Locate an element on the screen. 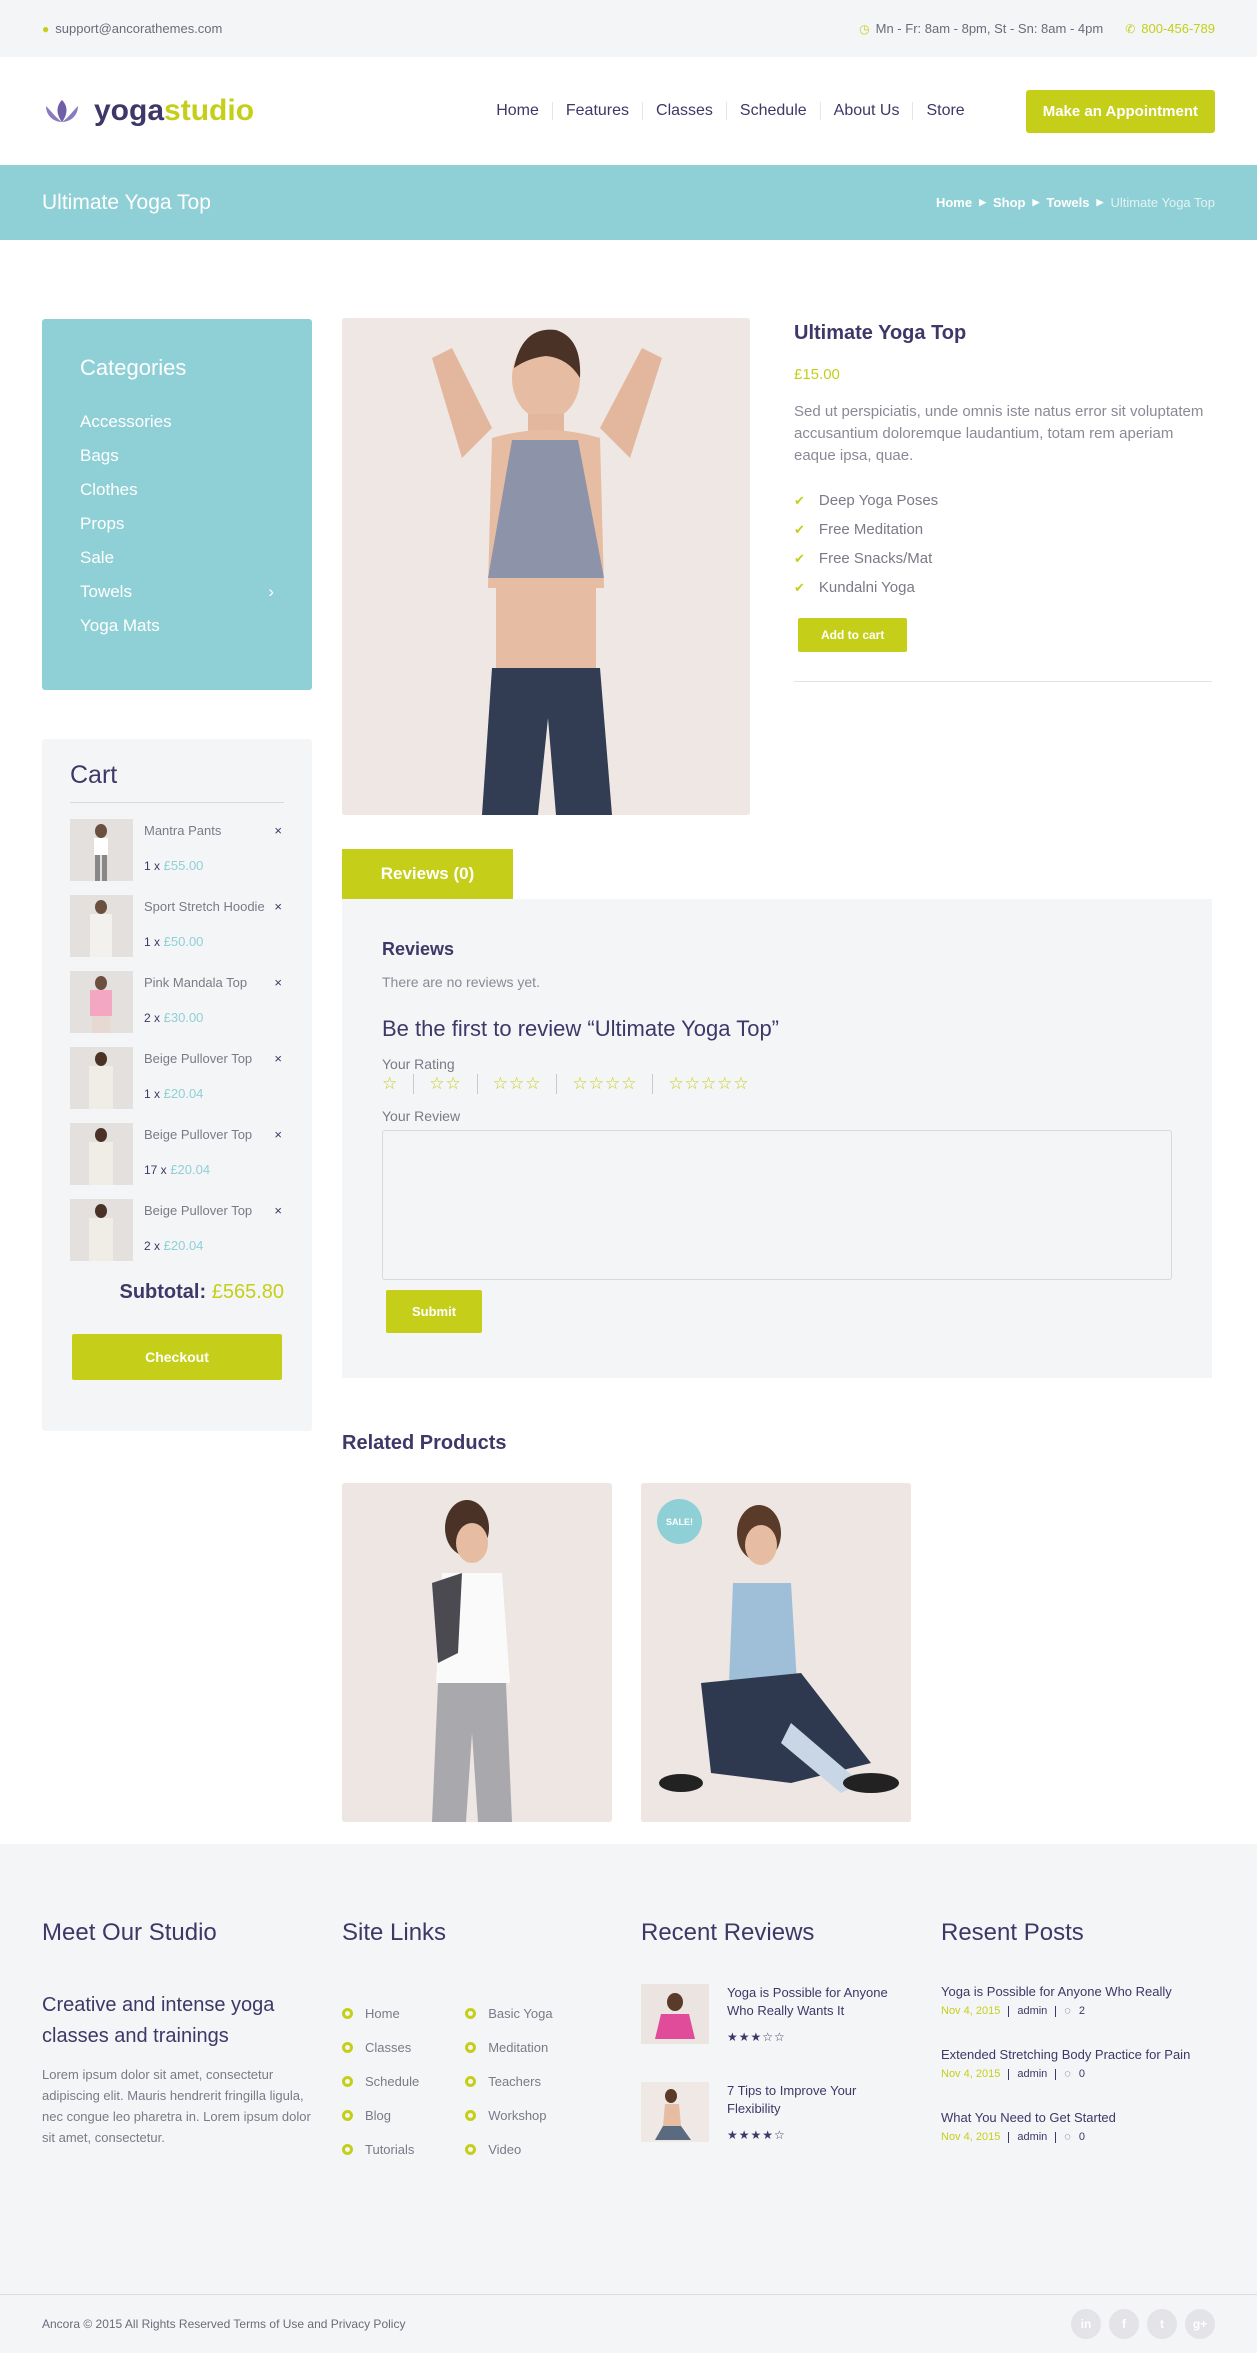 The image size is (1257, 2362). footer-link: Video is located at coordinates (508, 2149).